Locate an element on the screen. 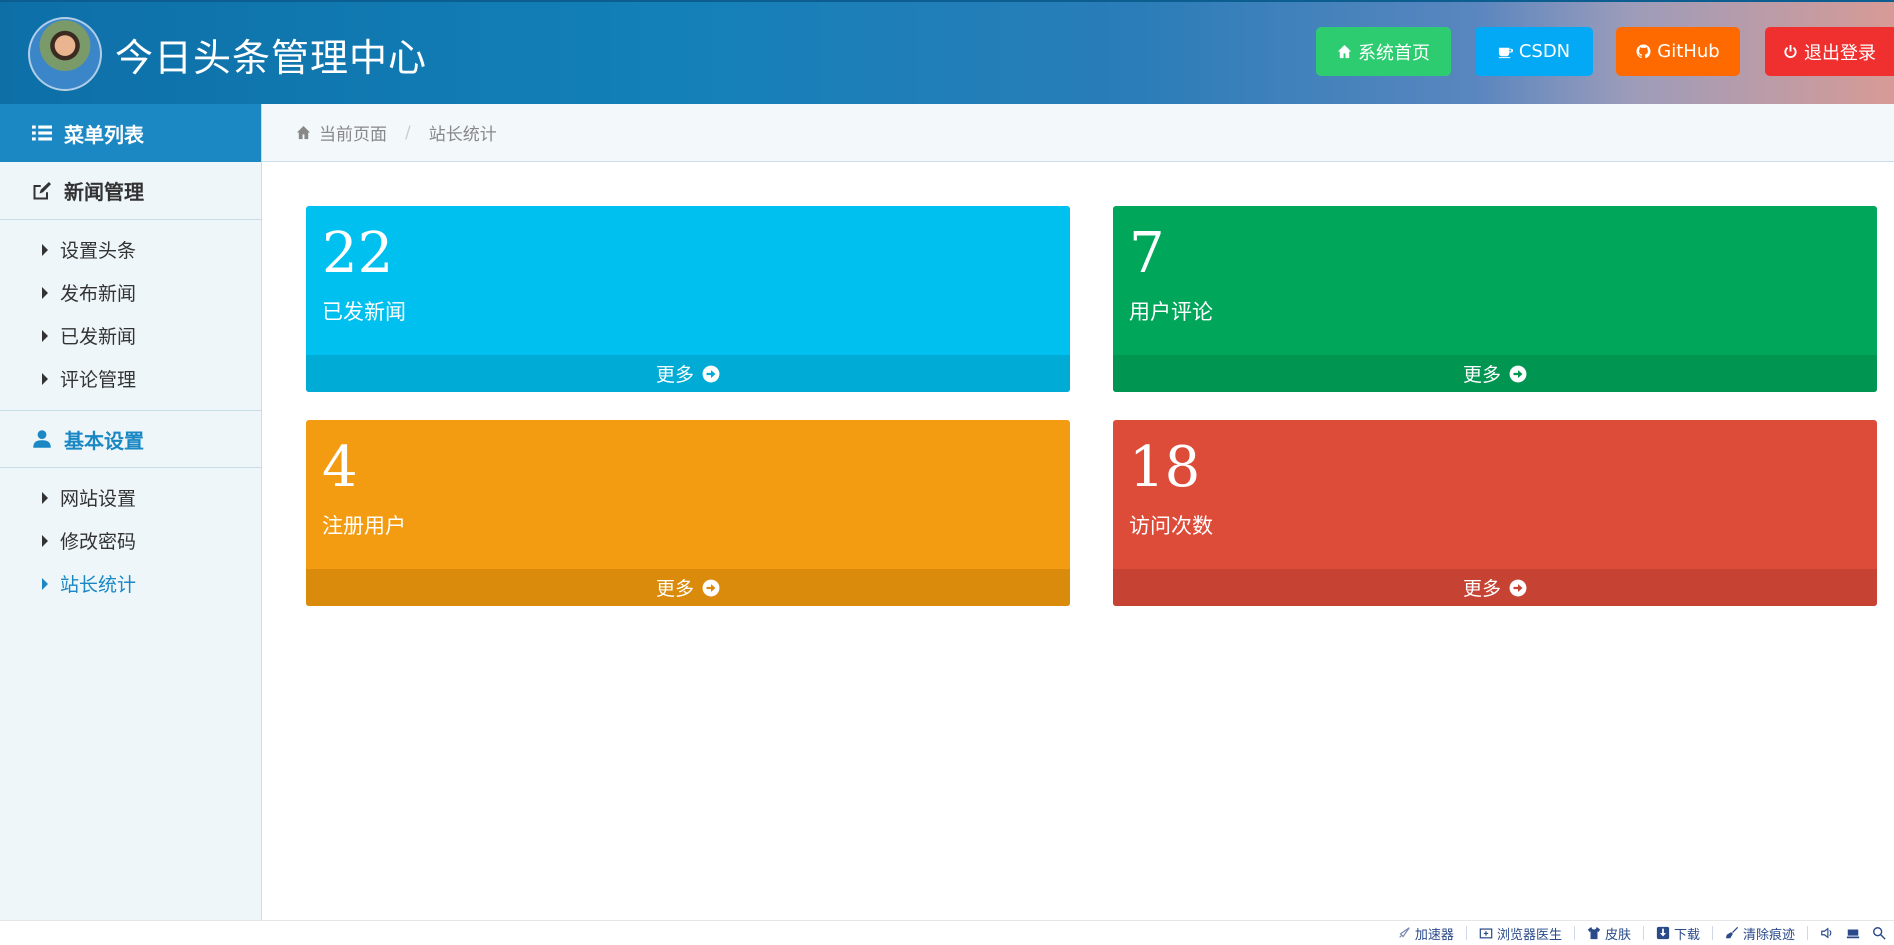 The image size is (1894, 945). download-button: 下载 is located at coordinates (1678, 933).